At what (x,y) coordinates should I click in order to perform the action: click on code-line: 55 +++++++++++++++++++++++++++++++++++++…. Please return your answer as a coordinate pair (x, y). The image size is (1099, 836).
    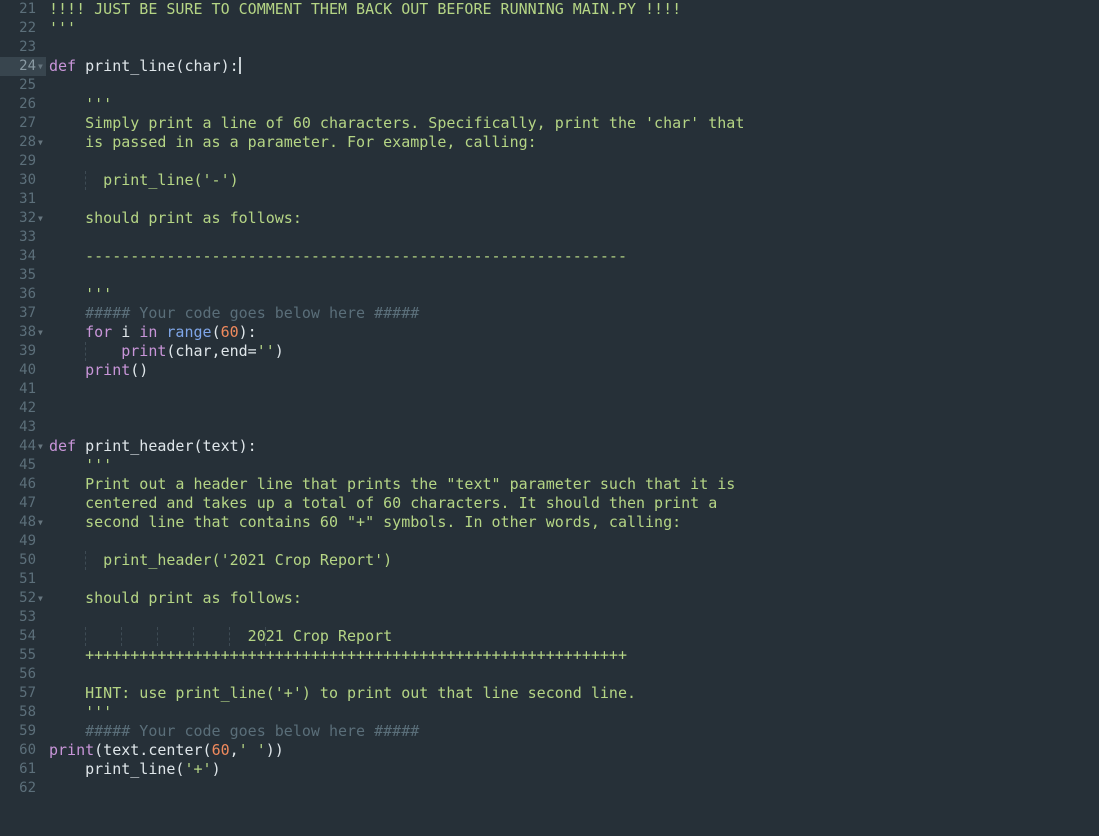
    Looking at the image, I should click on (549, 655).